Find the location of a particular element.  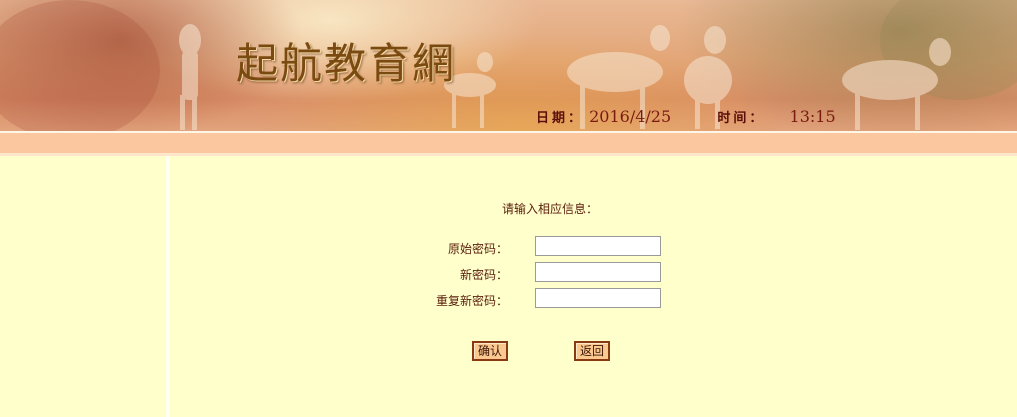

header-stripe is located at coordinates (508, 143).